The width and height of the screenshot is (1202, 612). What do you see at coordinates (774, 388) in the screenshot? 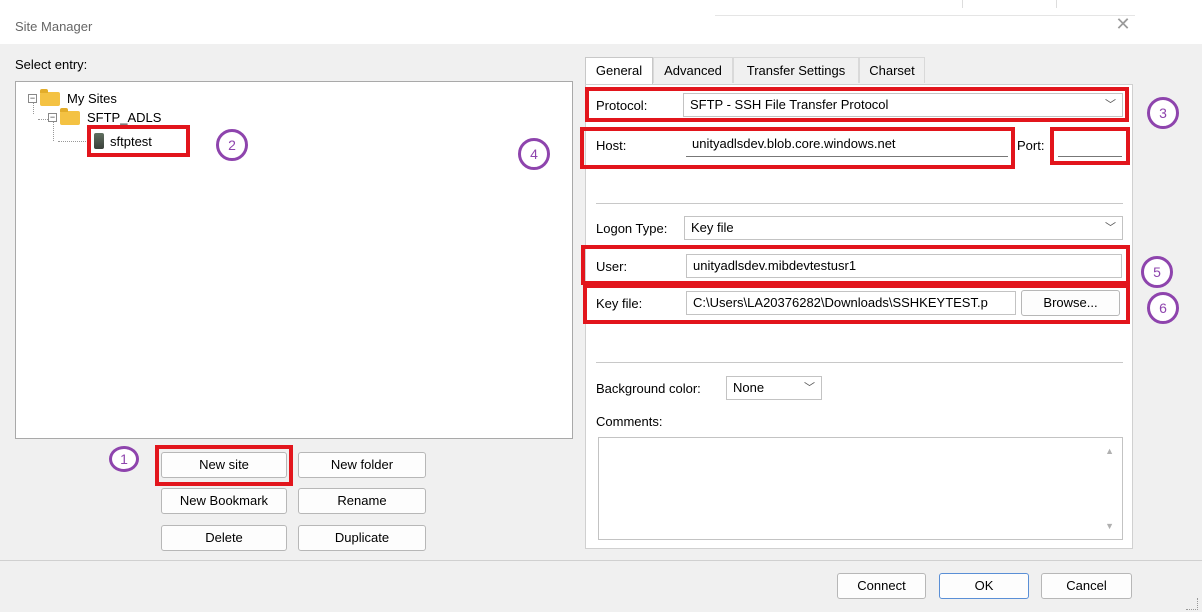
I see `background-color-select: None ﹀` at bounding box center [774, 388].